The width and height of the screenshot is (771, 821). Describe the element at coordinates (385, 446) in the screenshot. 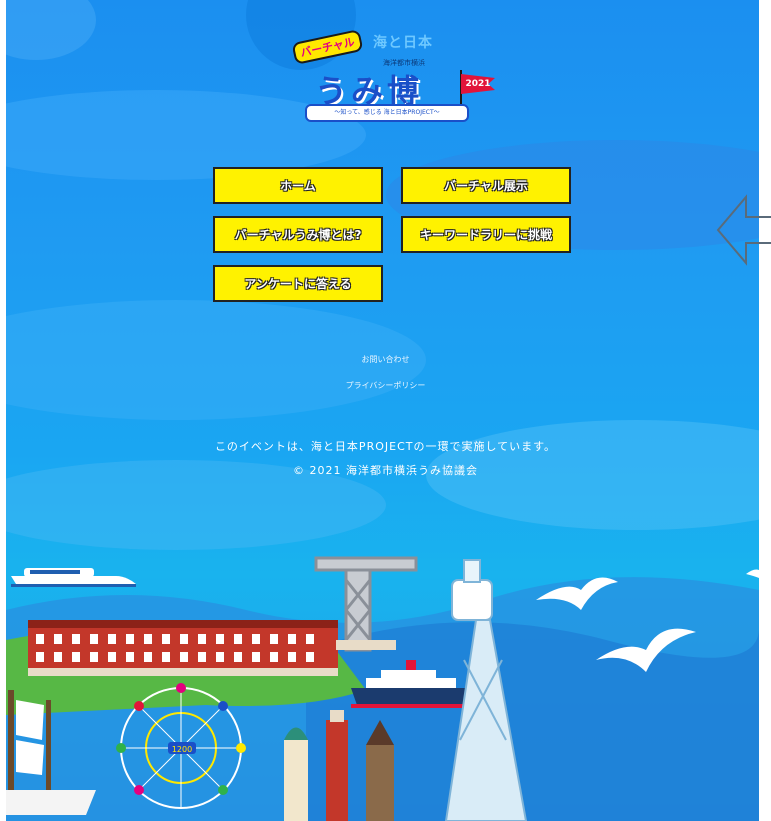

I see `event-note: このイベントは、海と日本PROJECTの一環で実施しています。` at that location.